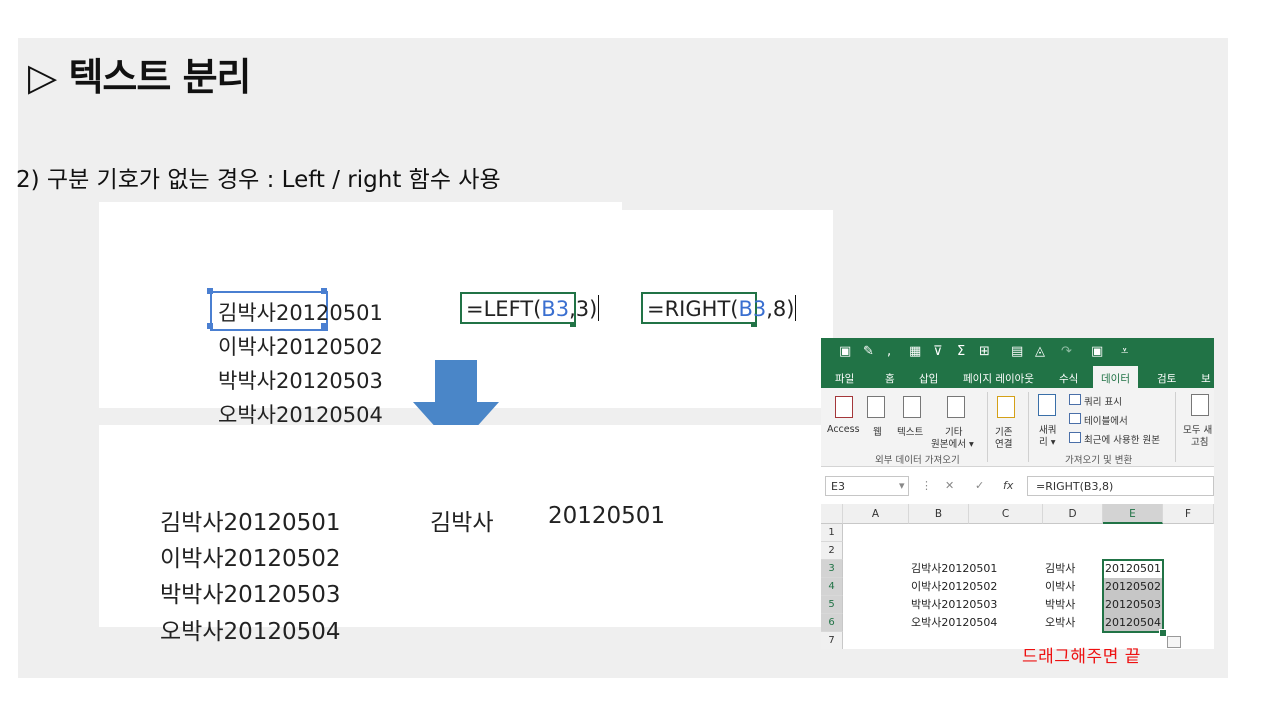 The height and width of the screenshot is (720, 1280). What do you see at coordinates (1075, 437) in the screenshot?
I see `recent-sources-icon` at bounding box center [1075, 437].